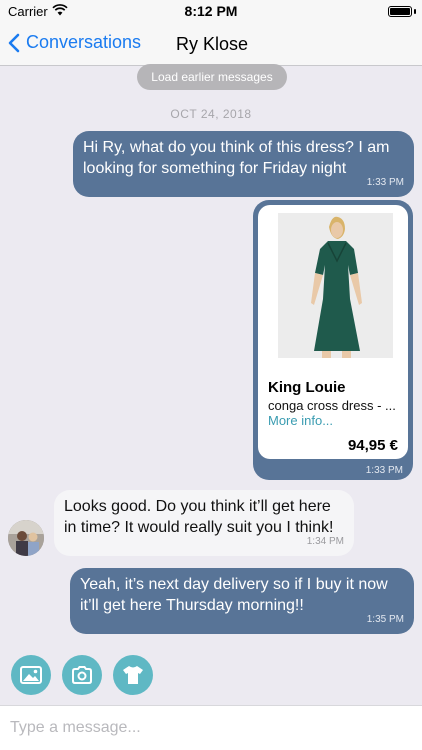  I want to click on message-composer, so click(211, 727).